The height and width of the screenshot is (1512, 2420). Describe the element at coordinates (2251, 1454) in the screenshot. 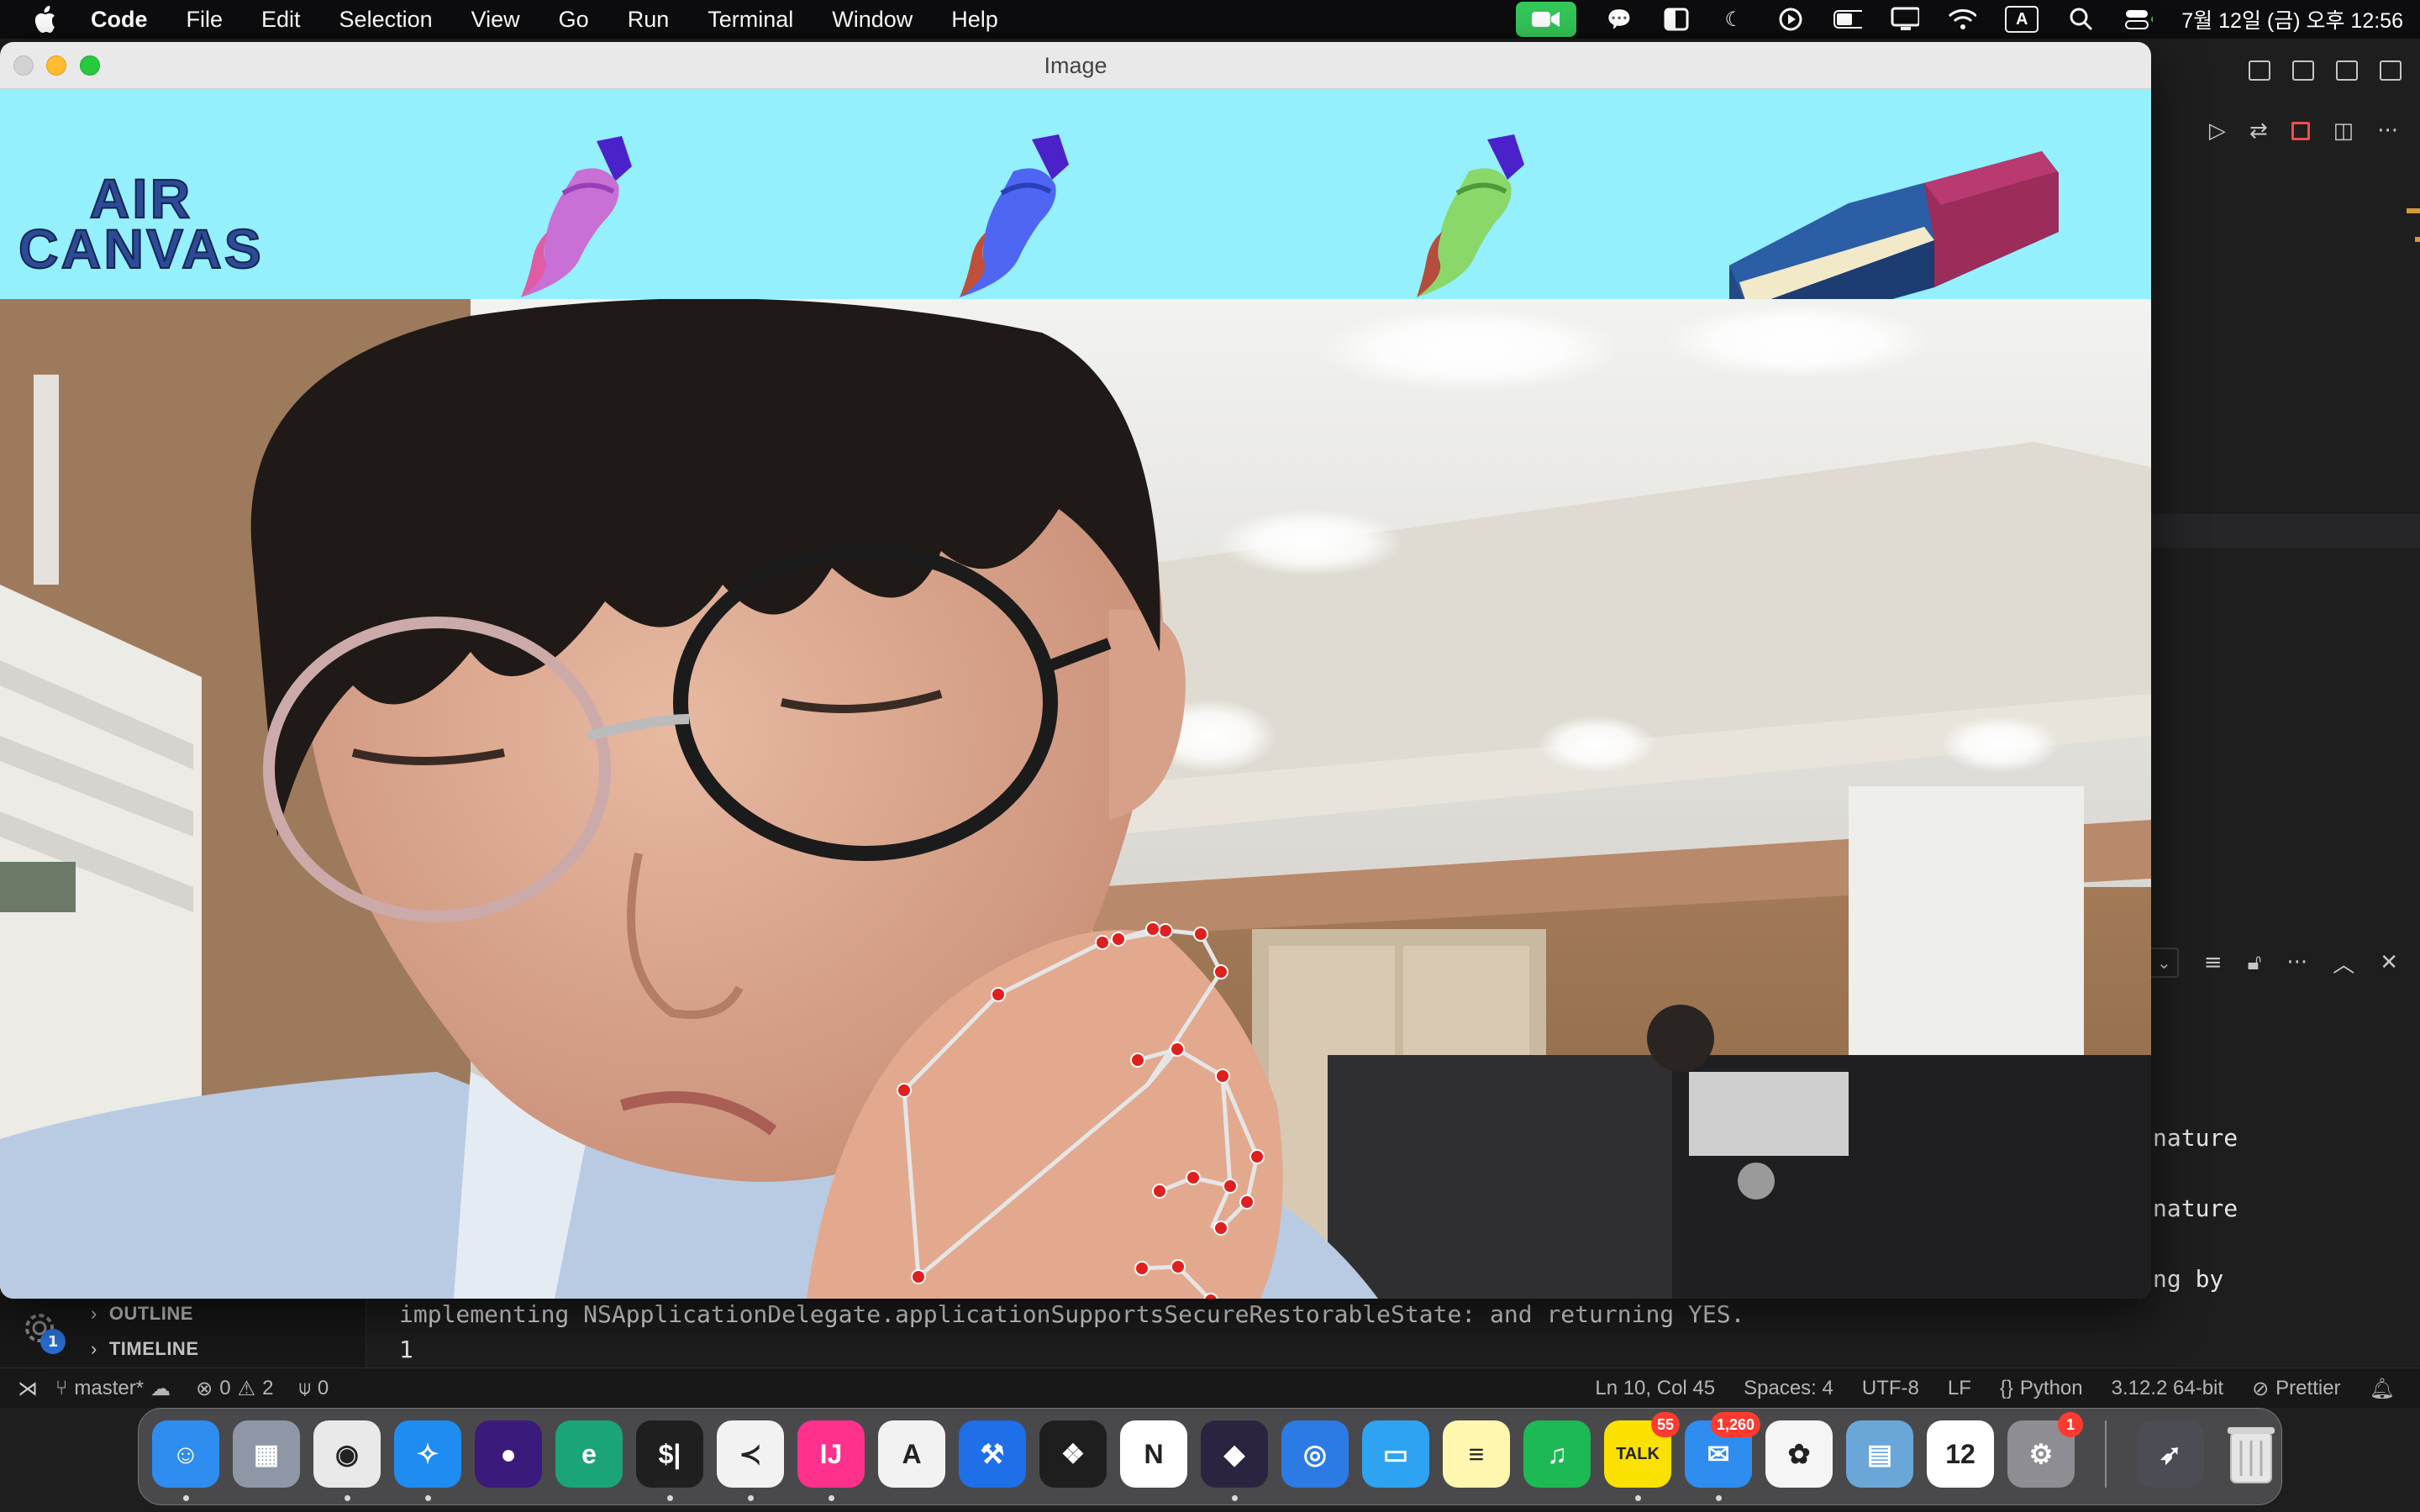

I see `dock-trash-icon` at that location.